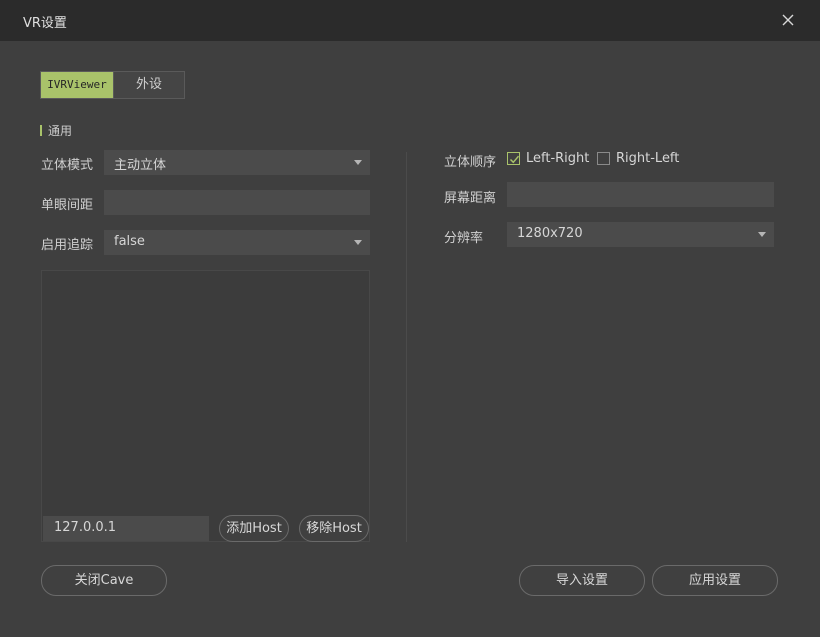 The width and height of the screenshot is (820, 637). What do you see at coordinates (715, 580) in the screenshot?
I see `apply-settings-button: 应用设置` at bounding box center [715, 580].